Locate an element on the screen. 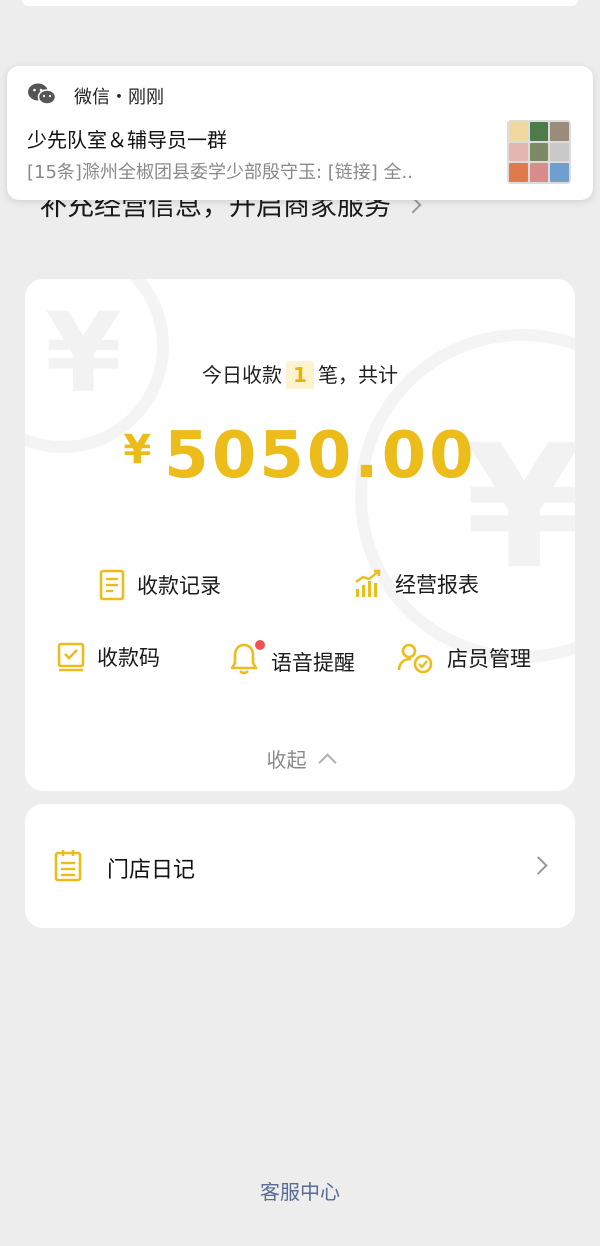  staff-management-button: 店员管理 is located at coordinates (464, 658).